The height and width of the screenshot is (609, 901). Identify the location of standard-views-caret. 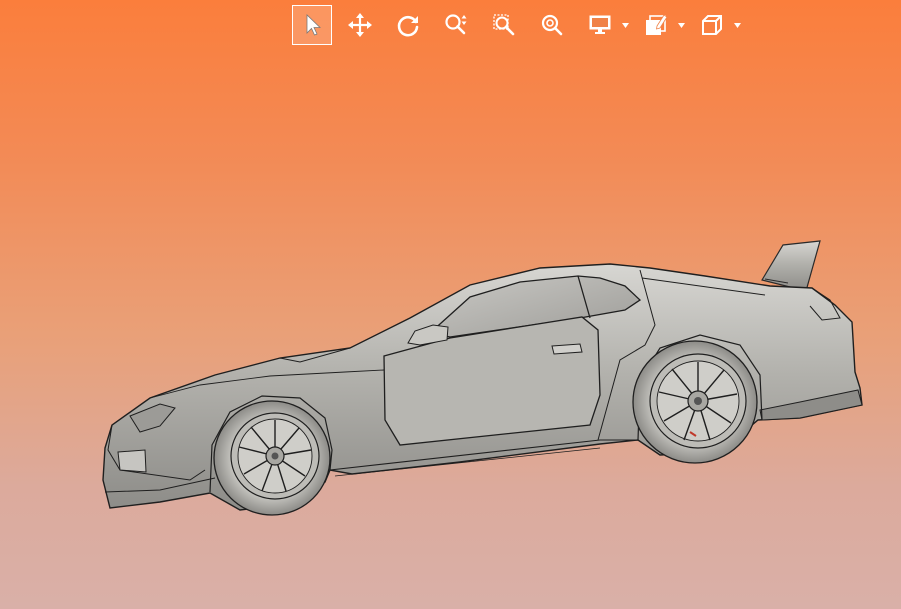
(737, 25).